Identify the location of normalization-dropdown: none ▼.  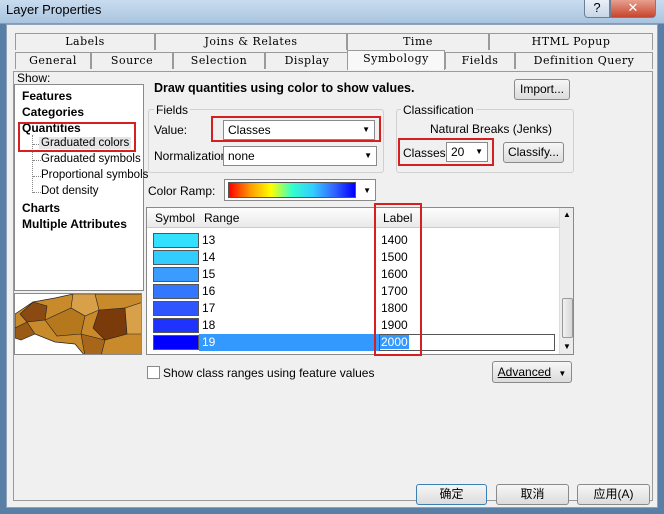
(300, 156).